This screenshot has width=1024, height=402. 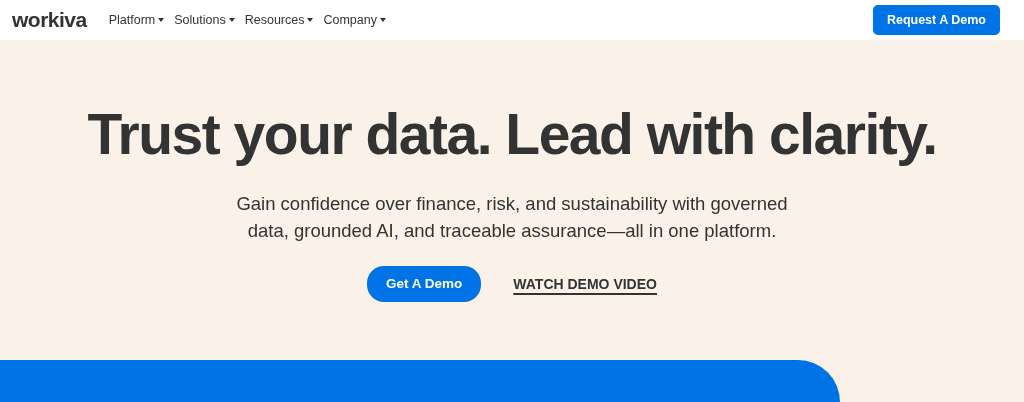 What do you see at coordinates (936, 20) in the screenshot?
I see `request-demo-button: Request A Demo` at bounding box center [936, 20].